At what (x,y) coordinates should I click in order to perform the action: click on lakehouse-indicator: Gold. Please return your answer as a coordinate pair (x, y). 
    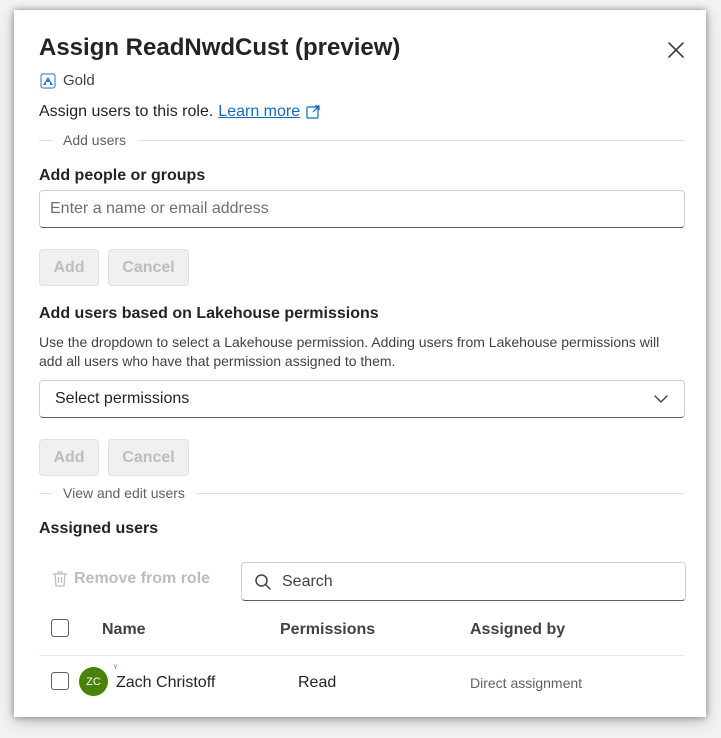
    Looking at the image, I should click on (67, 80).